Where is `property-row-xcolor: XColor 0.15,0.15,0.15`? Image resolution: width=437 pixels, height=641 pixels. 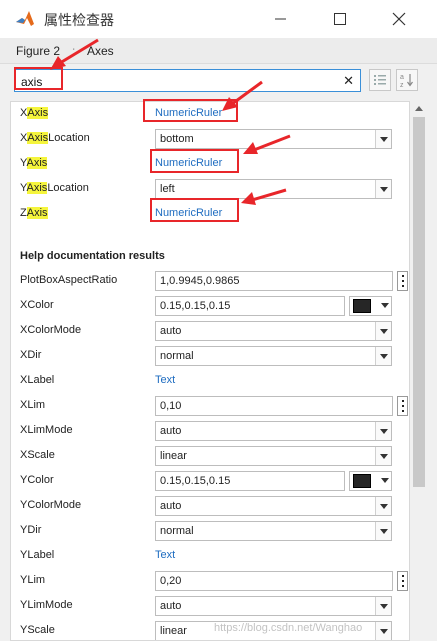
property-row-xcolor: XColor 0.15,0.15,0.15 is located at coordinates (210, 305).